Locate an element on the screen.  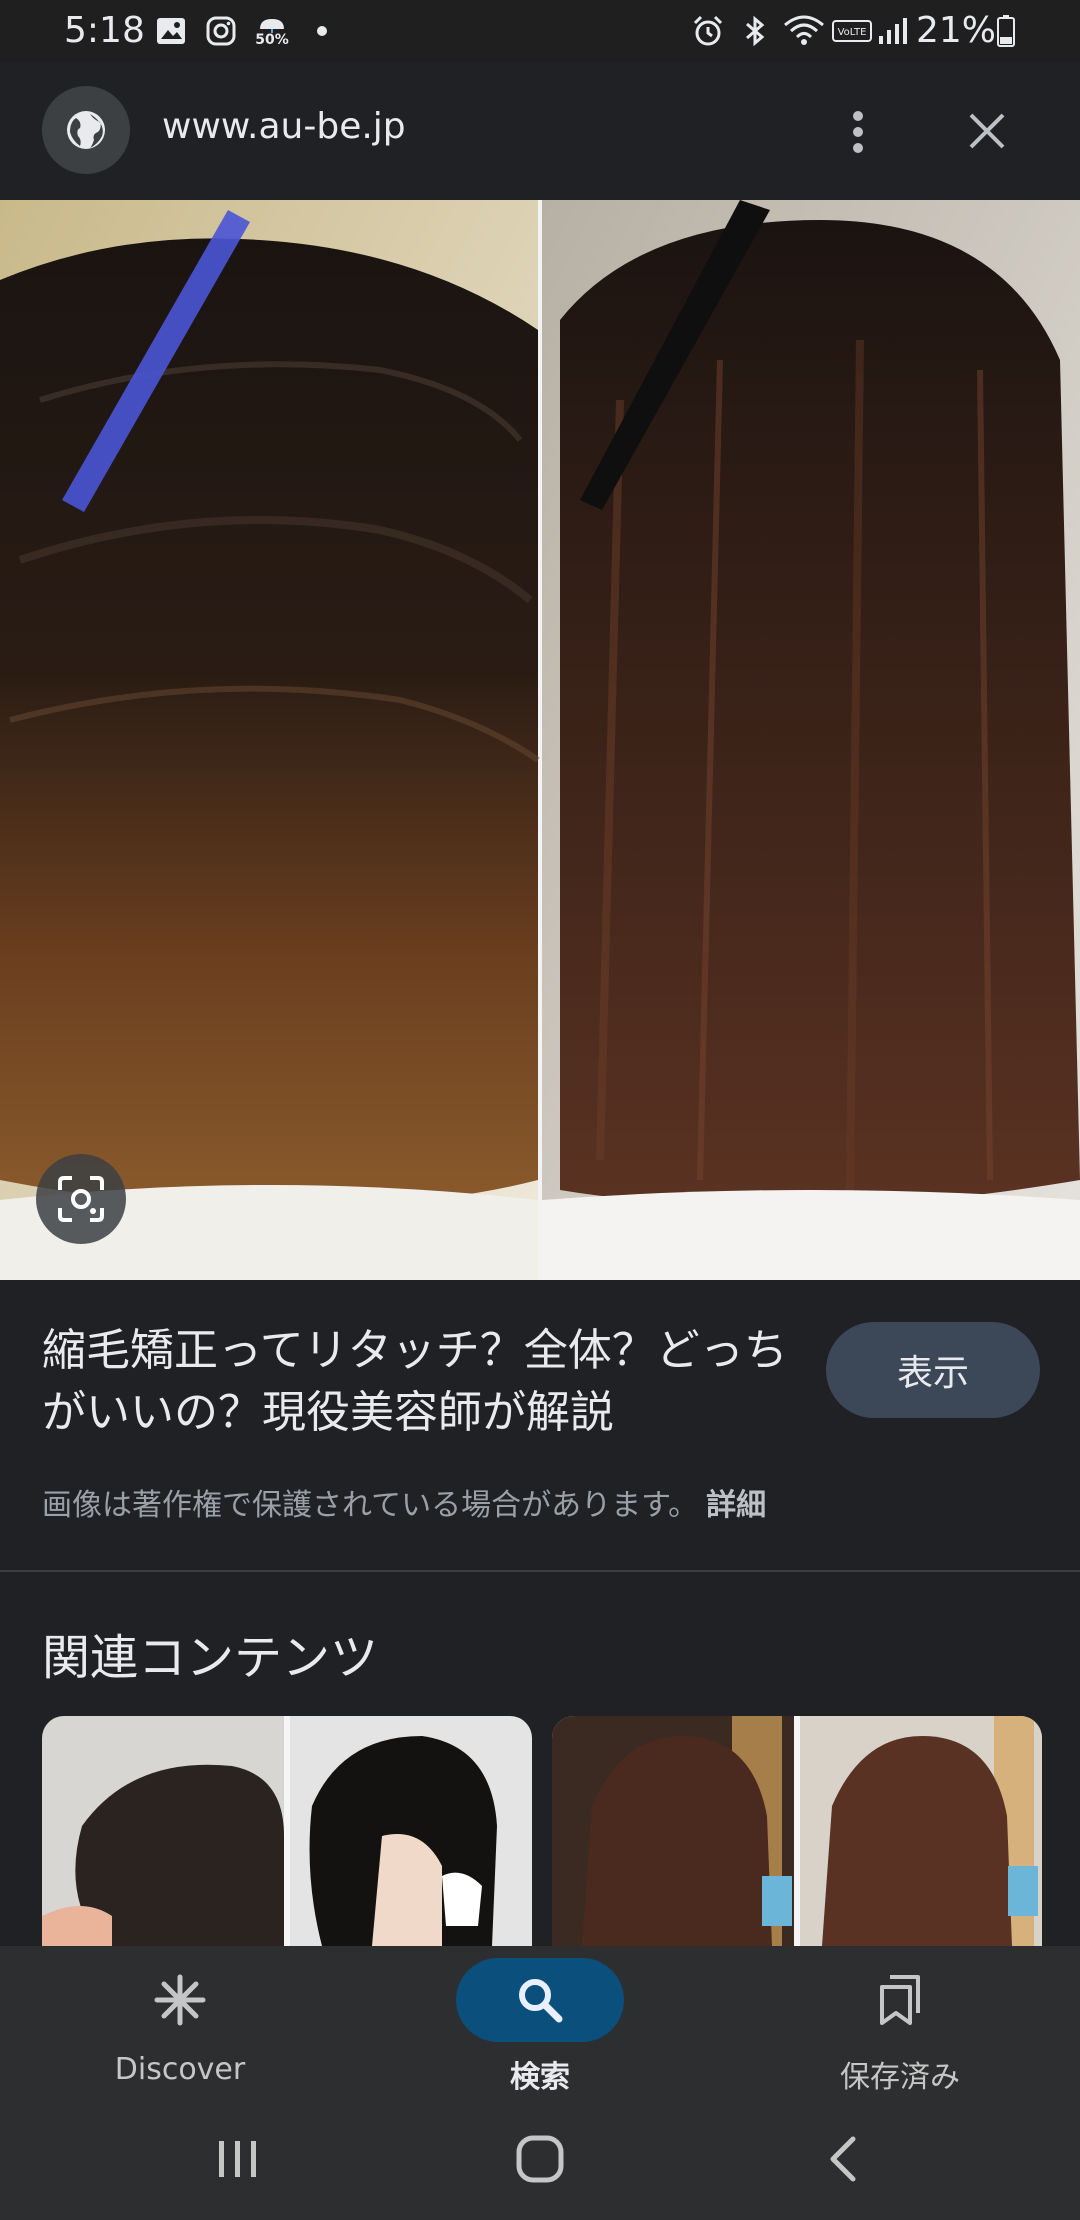
battery-icon is located at coordinates (1006, 31).